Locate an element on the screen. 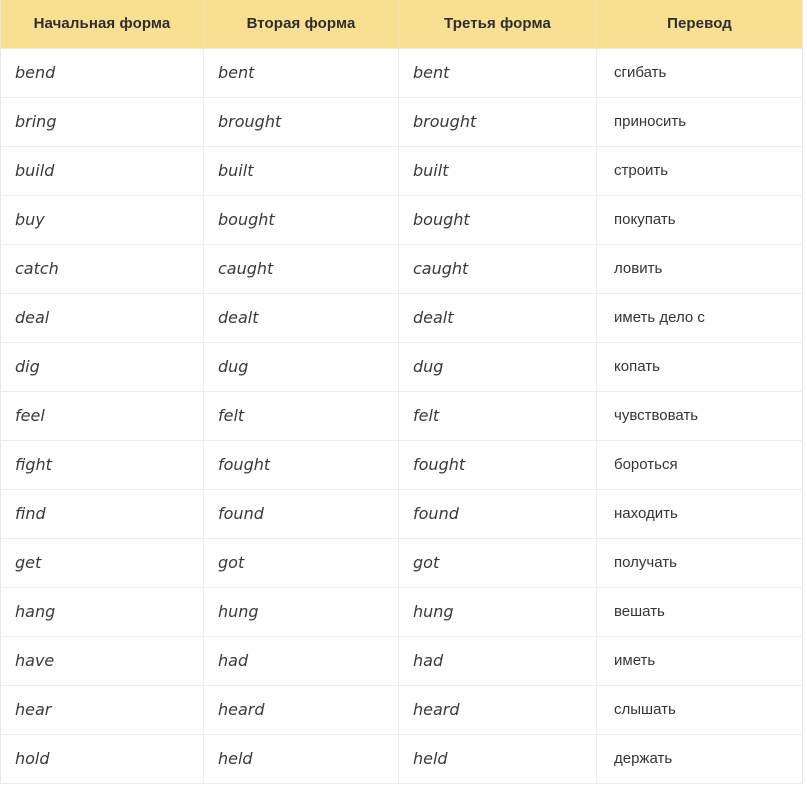 The image size is (807, 797). table-row: hear heard heard слышать is located at coordinates (401, 710).